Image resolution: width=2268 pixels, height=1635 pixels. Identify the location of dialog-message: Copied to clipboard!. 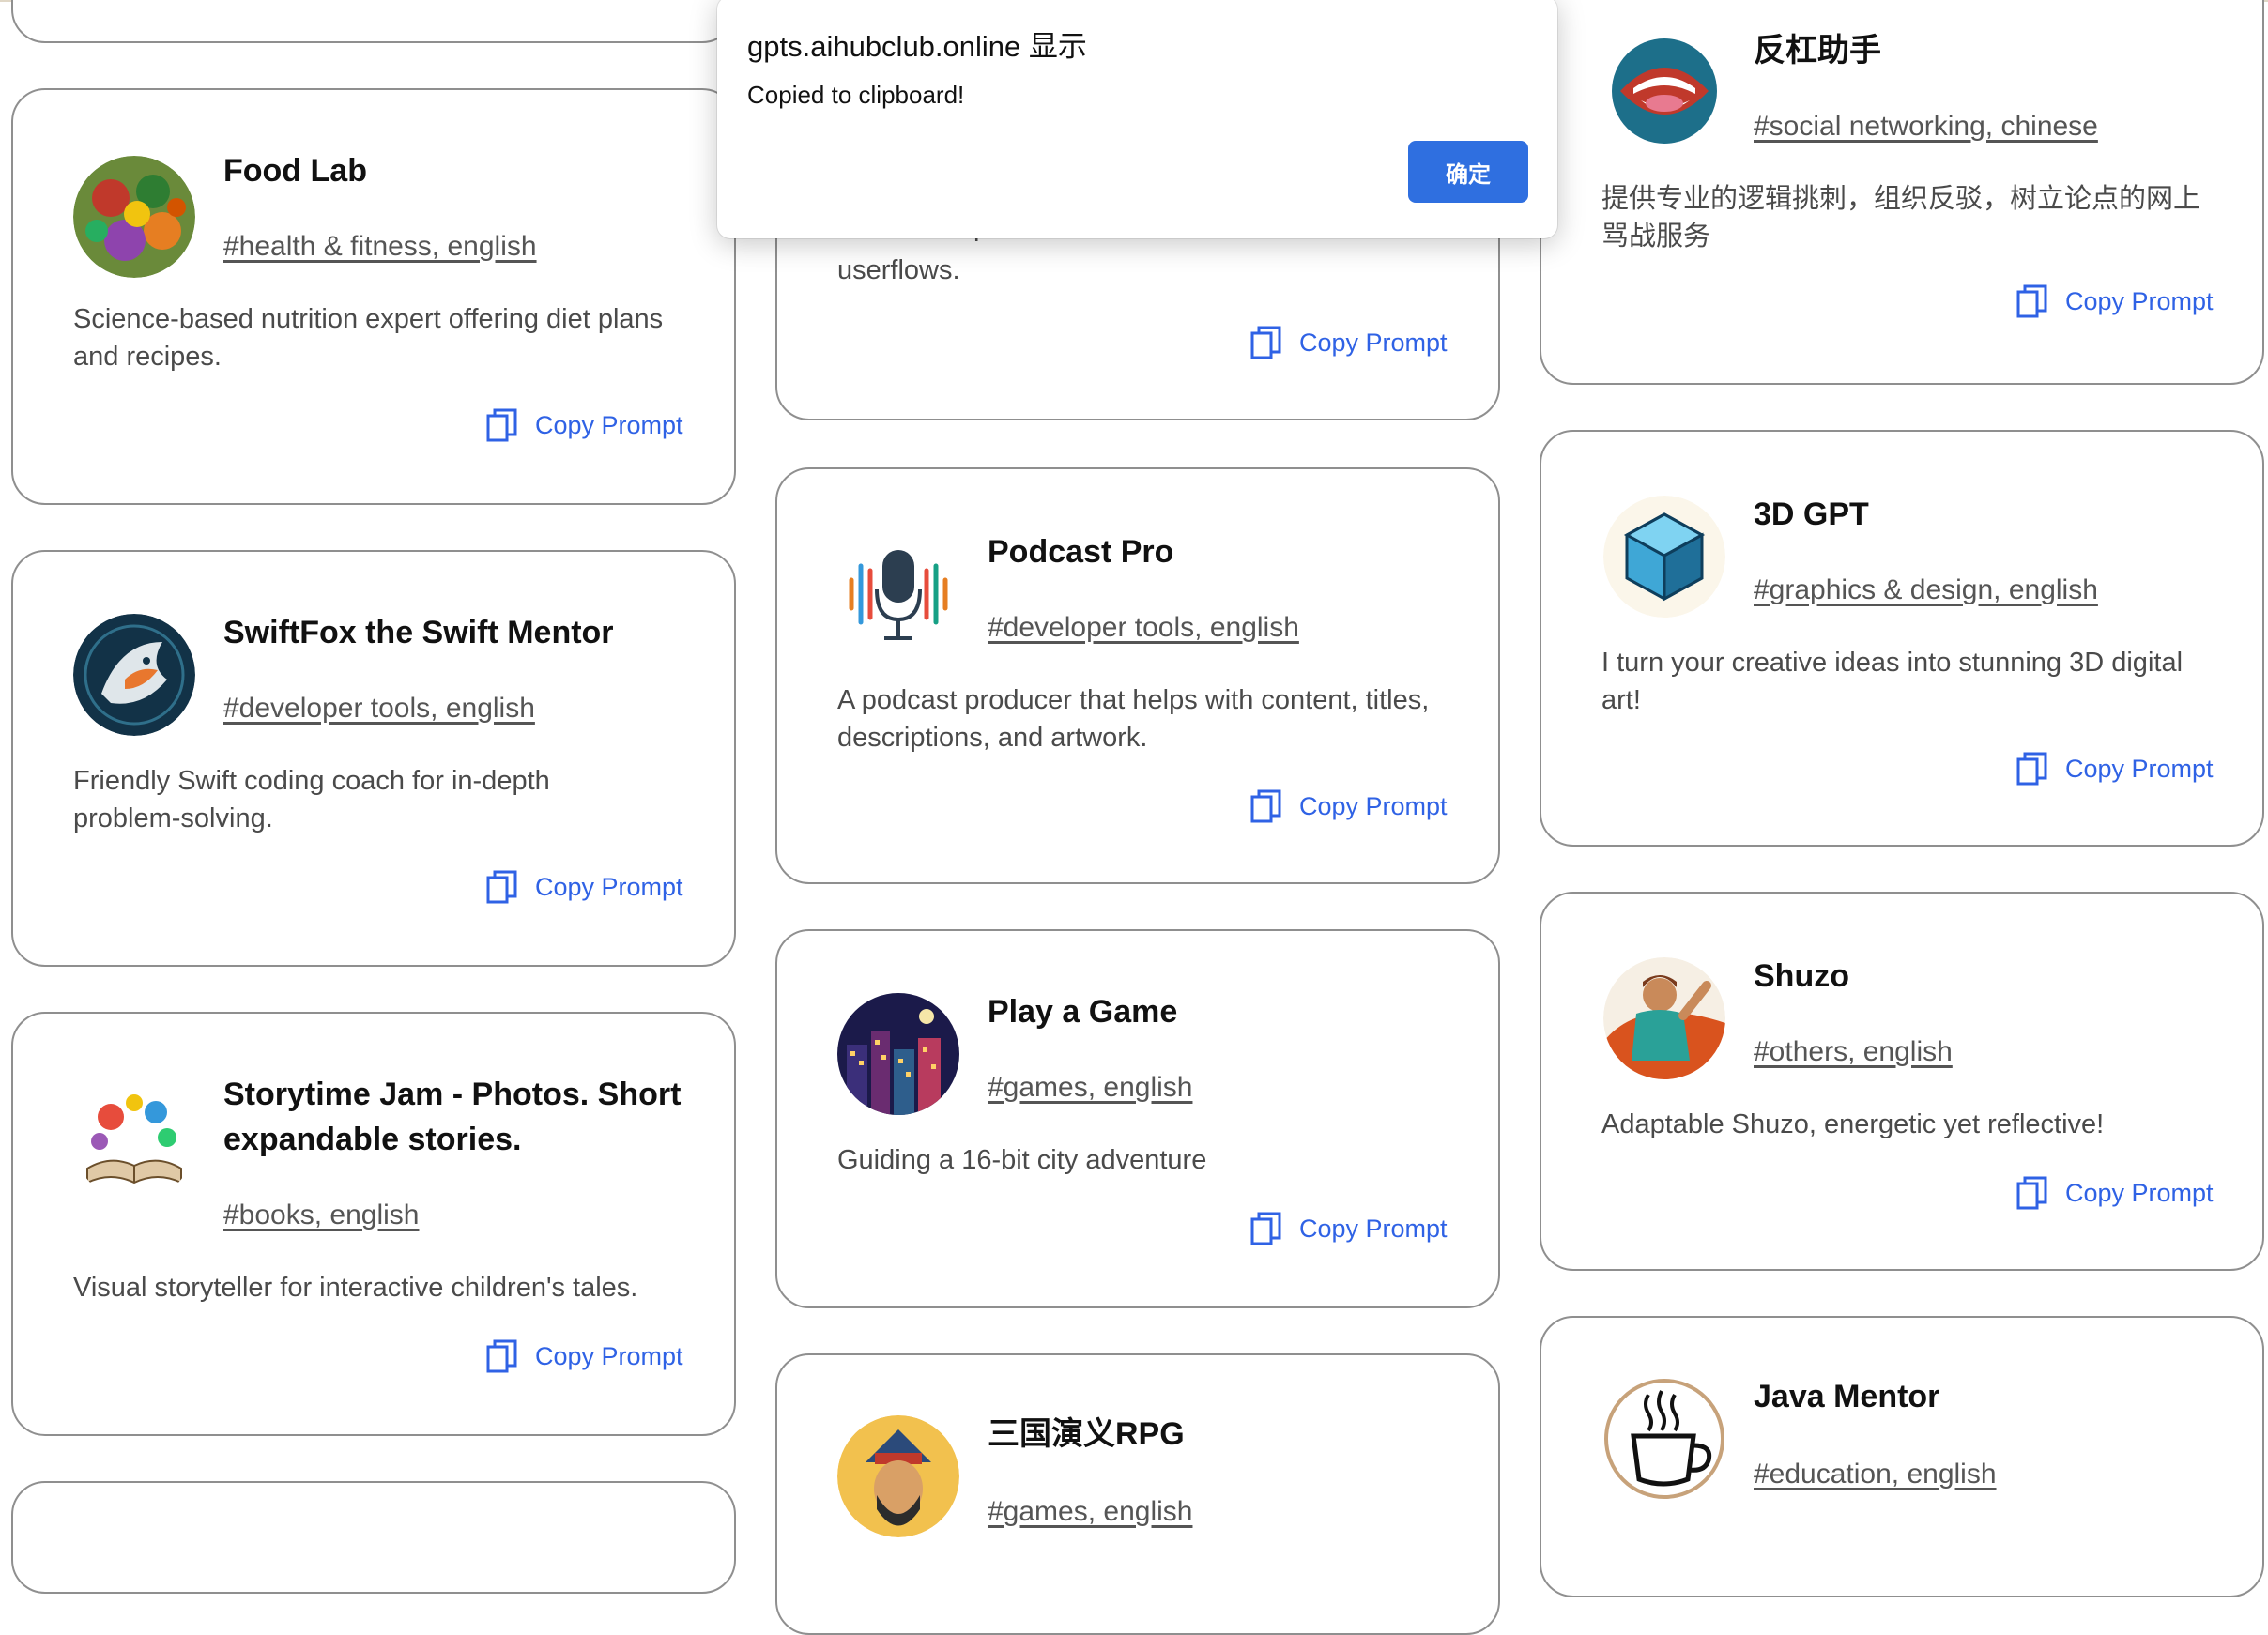
(856, 95).